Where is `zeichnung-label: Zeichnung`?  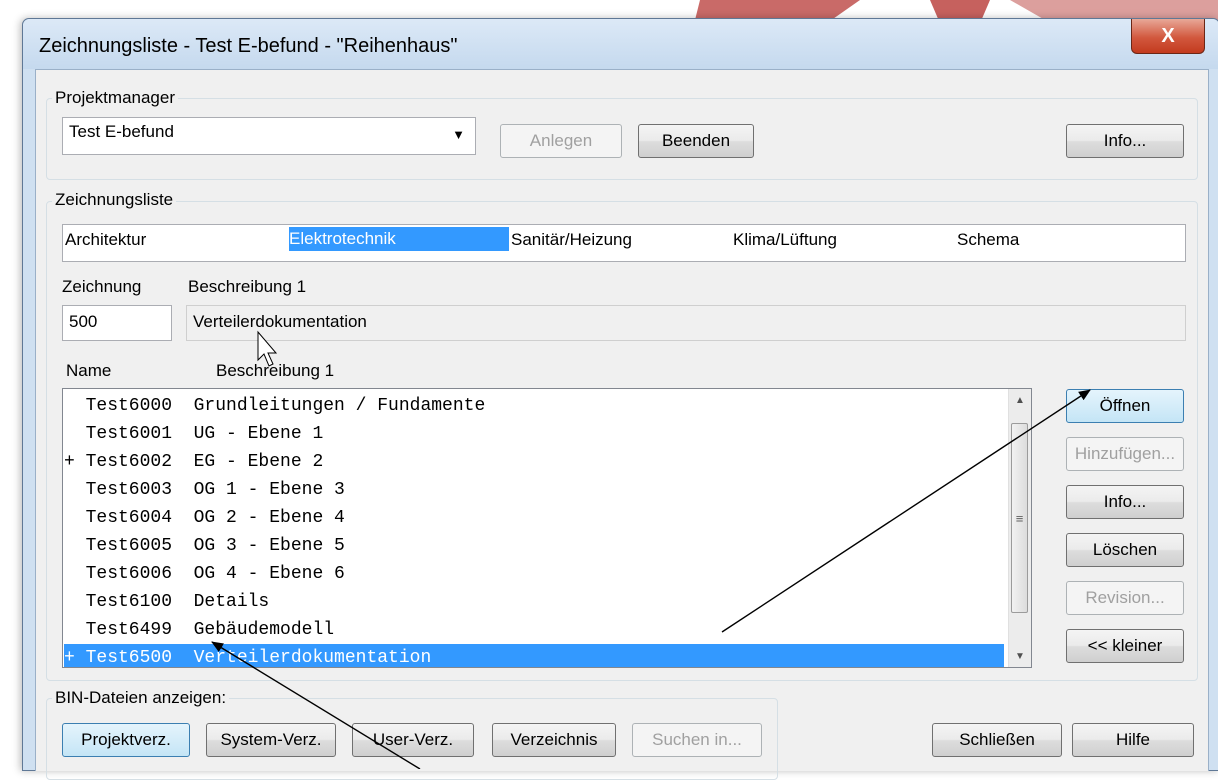
zeichnung-label: Zeichnung is located at coordinates (102, 286).